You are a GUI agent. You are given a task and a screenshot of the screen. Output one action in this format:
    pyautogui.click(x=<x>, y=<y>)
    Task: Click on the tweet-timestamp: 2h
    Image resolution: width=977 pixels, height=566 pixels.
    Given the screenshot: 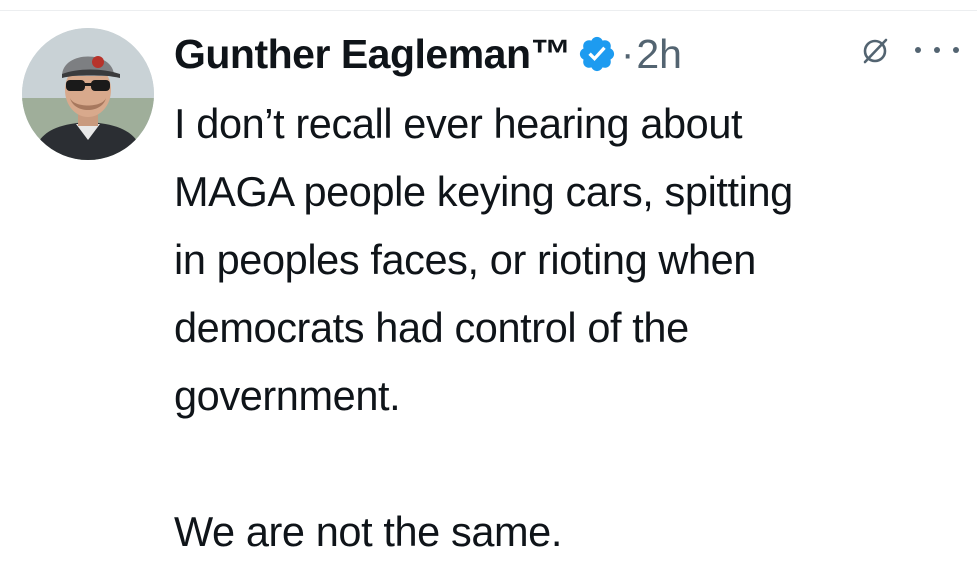 What is the action you would take?
    pyautogui.click(x=659, y=54)
    